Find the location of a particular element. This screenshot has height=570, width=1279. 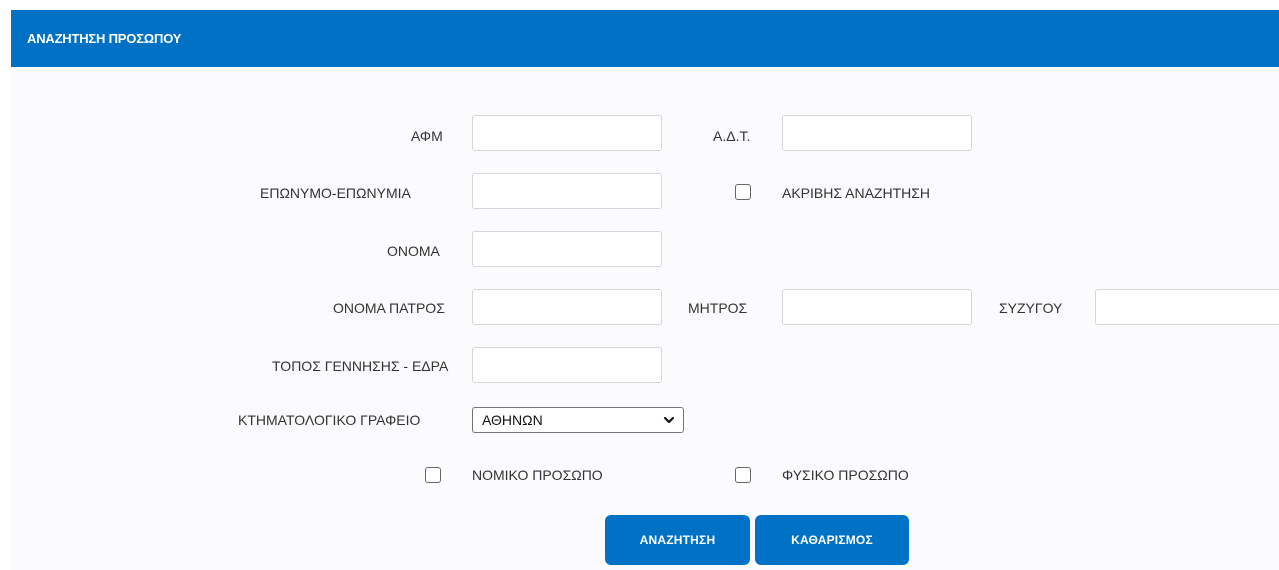

legal-entity-label: ΝΟΜΙΚΟ ΠΡΟΣΩΠΟ is located at coordinates (537, 475).